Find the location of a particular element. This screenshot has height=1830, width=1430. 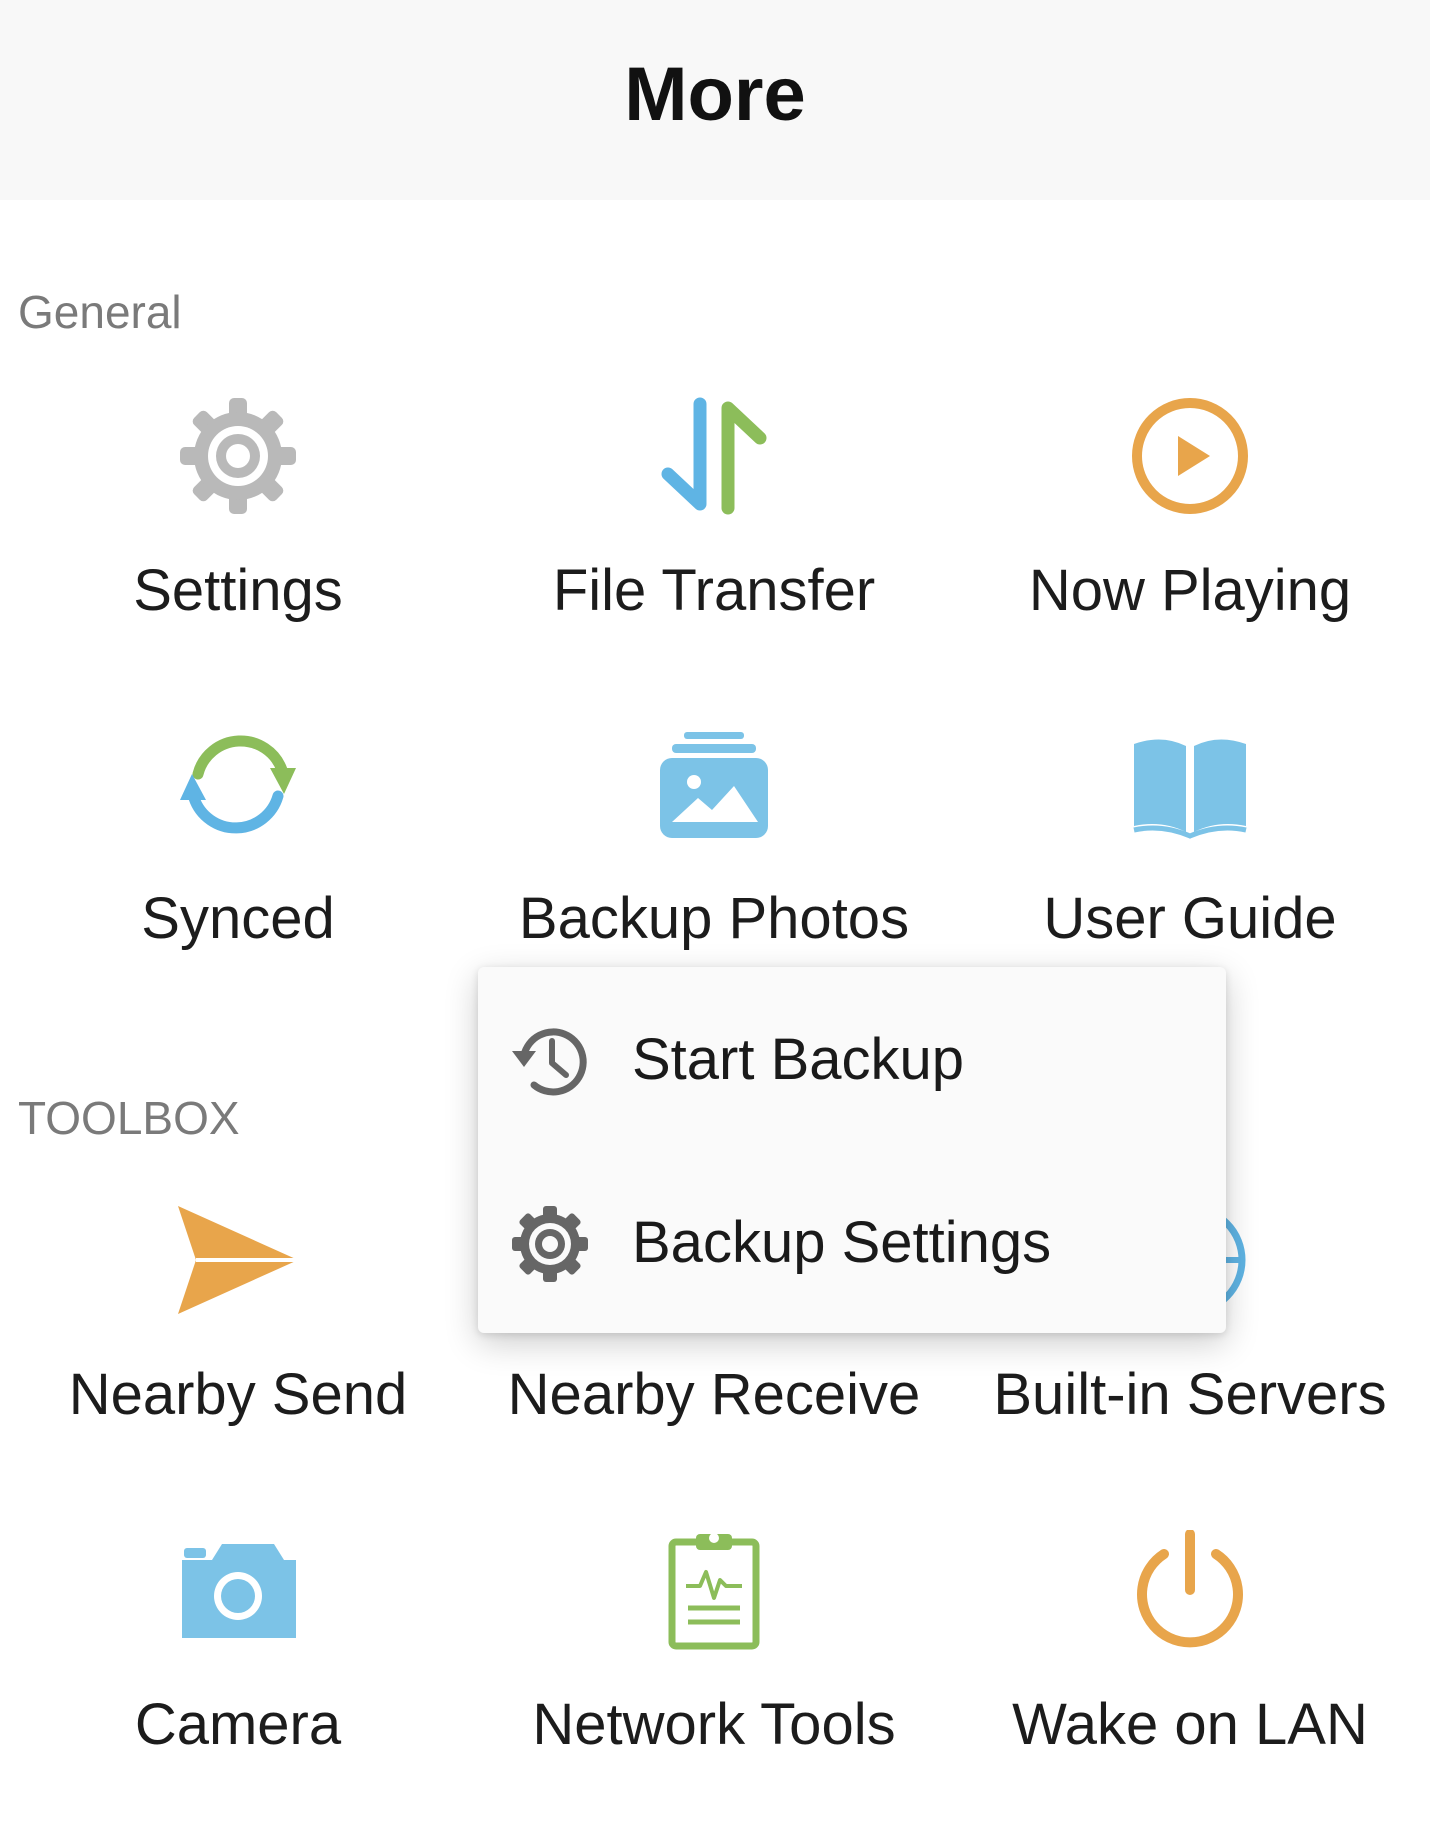

section-label-toolbox: TOOLBOX is located at coordinates (129, 1118).